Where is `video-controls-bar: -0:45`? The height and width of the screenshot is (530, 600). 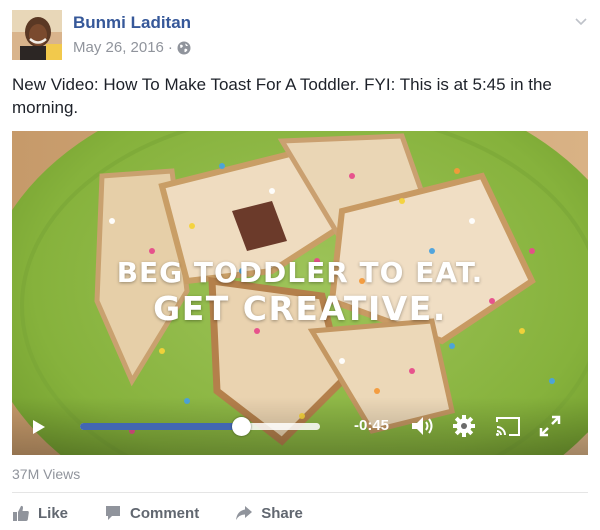 video-controls-bar: -0:45 is located at coordinates (300, 426).